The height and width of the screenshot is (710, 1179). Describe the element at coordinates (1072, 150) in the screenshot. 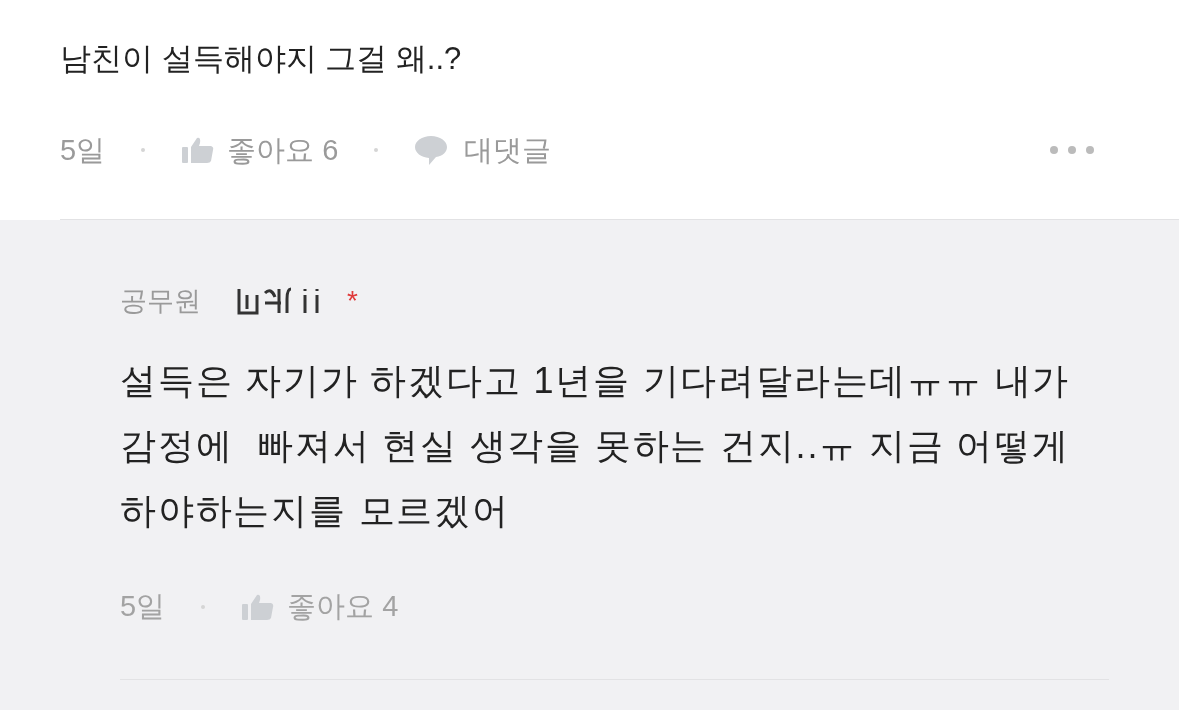

I see `more-options-icon` at that location.